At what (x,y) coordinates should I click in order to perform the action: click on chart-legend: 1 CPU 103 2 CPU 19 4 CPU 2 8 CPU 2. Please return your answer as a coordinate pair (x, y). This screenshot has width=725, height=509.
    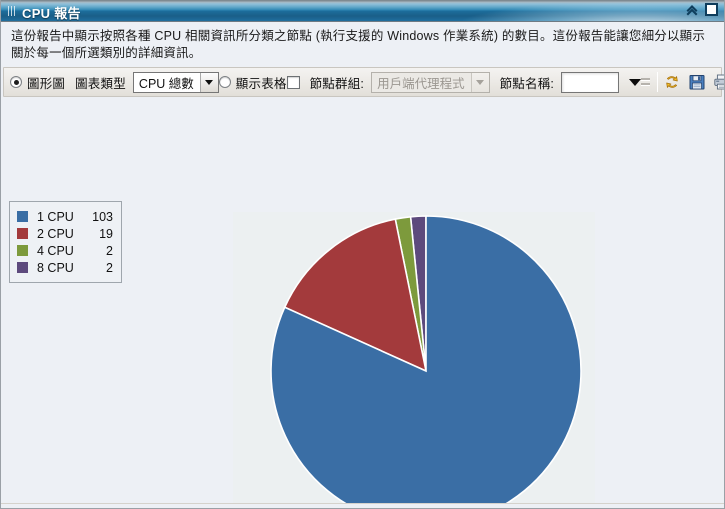
    Looking at the image, I should click on (65, 242).